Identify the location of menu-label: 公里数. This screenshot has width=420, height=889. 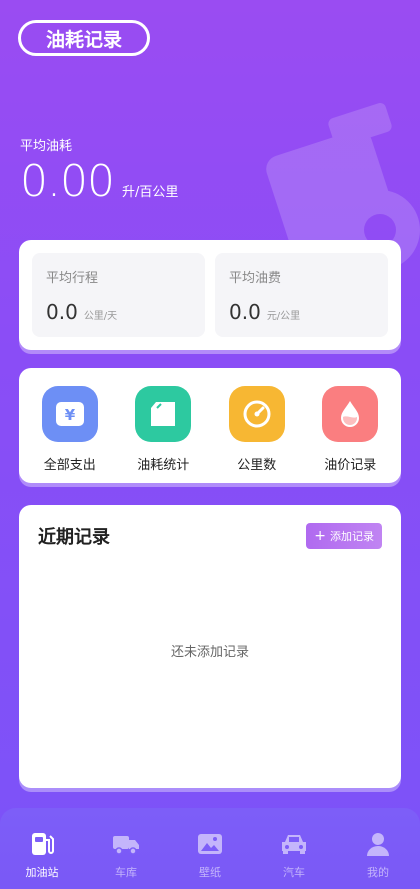
(257, 465).